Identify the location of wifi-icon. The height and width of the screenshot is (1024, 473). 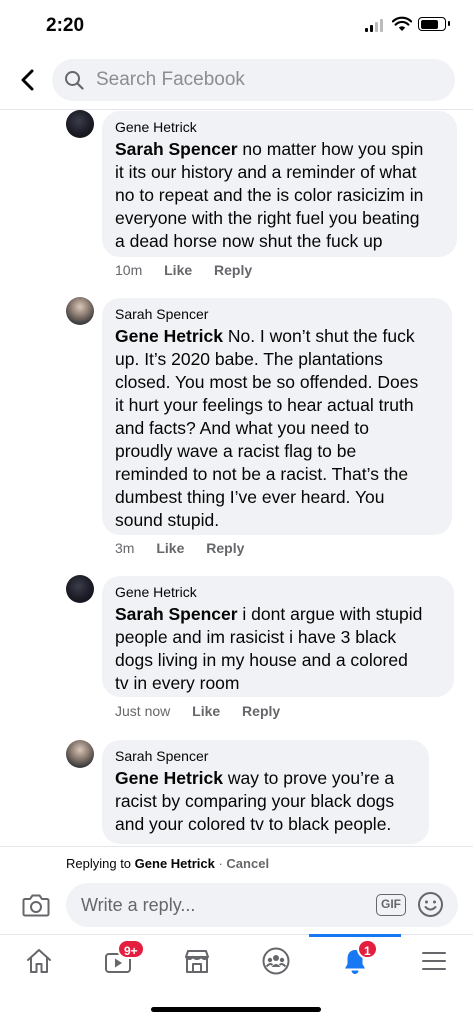
(402, 23).